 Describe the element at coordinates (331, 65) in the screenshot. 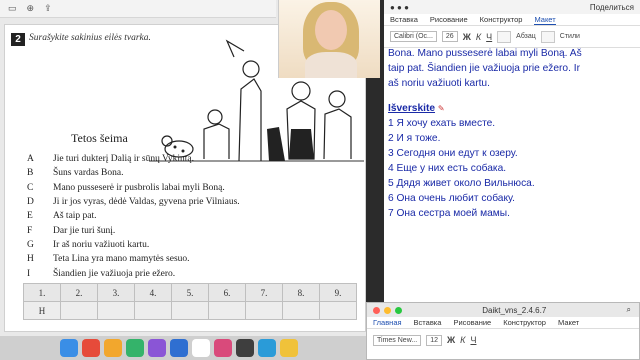

I see `video-person-body` at that location.